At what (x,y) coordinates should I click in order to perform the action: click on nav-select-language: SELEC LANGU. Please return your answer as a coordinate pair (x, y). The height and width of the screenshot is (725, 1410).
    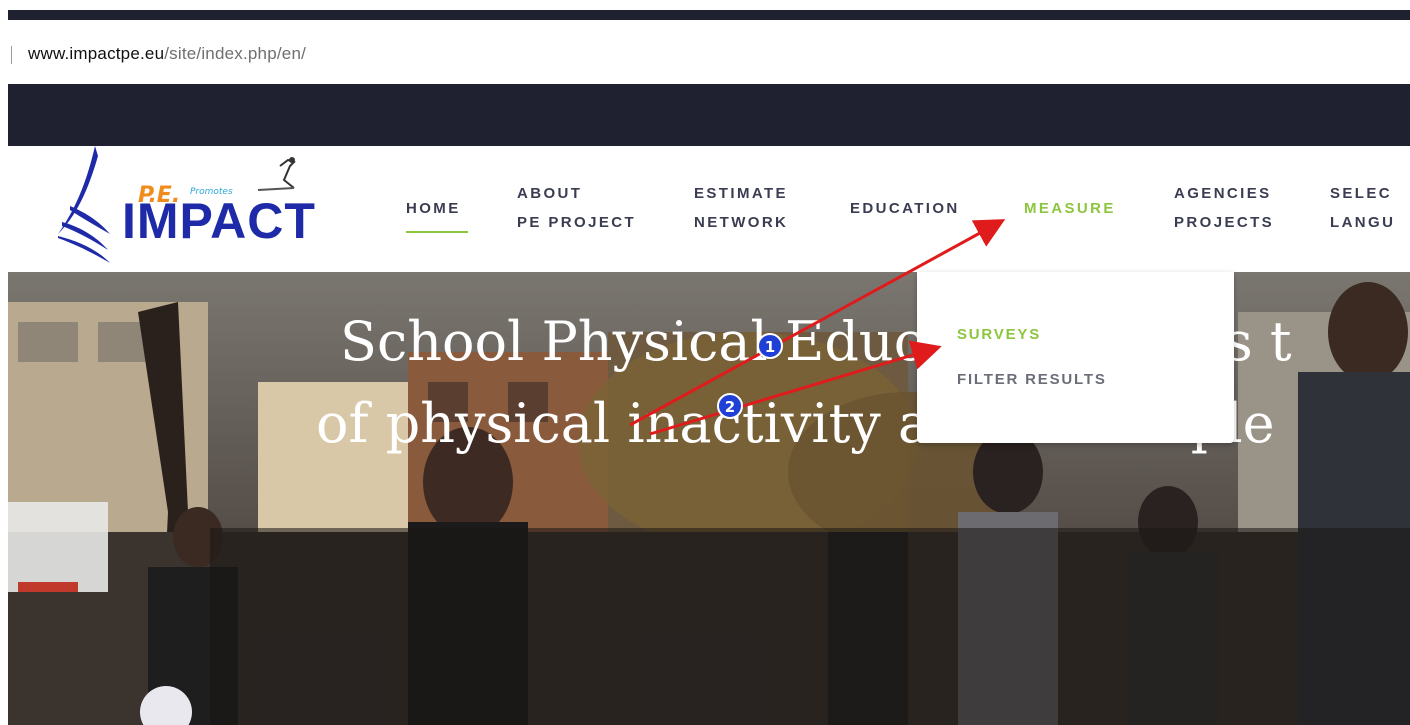
    Looking at the image, I should click on (1362, 208).